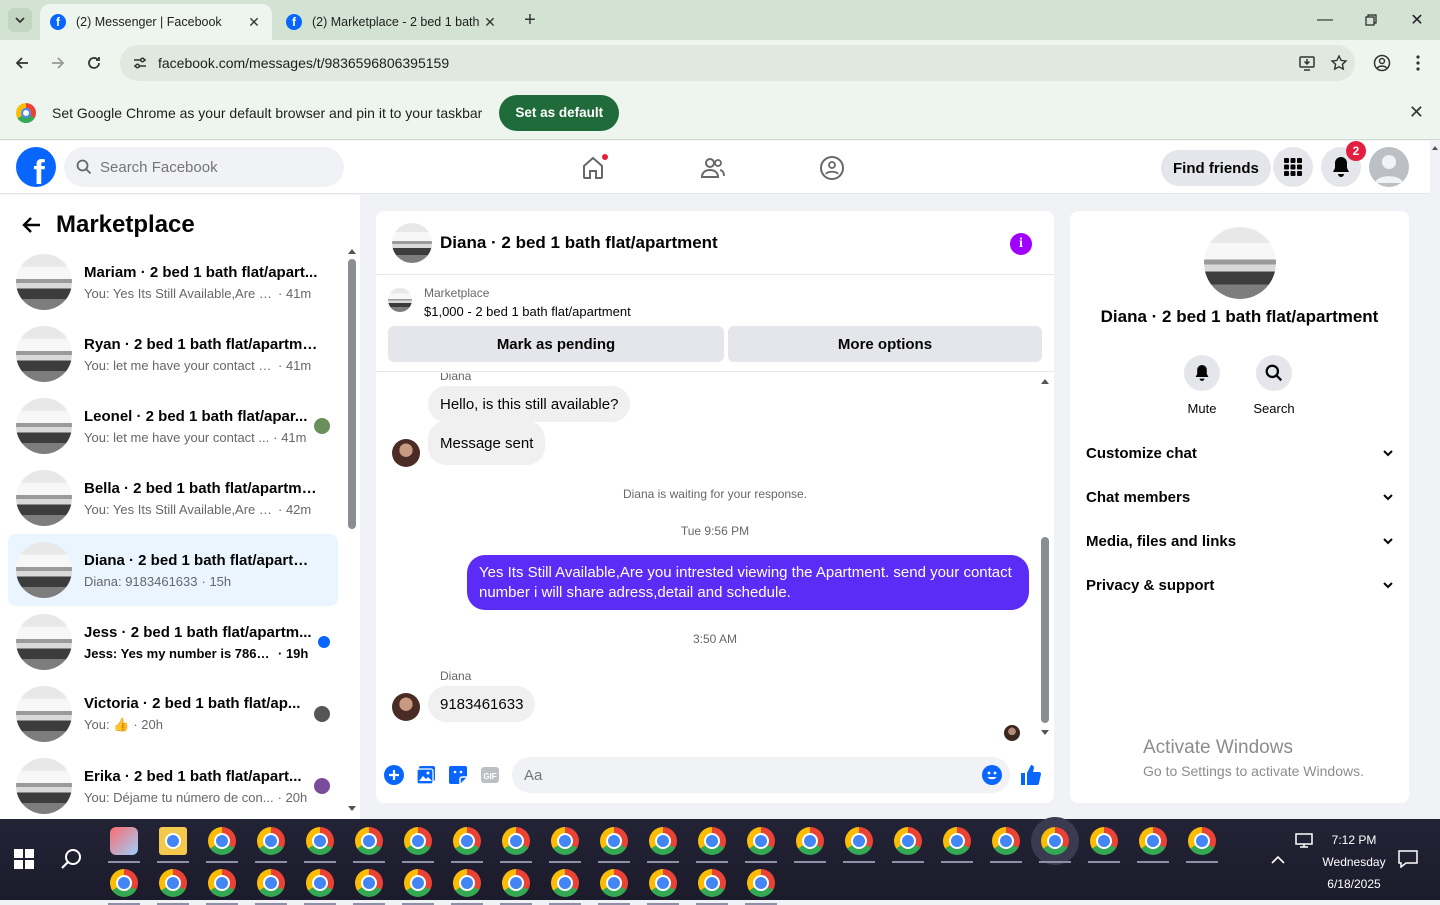  I want to click on notification-center-icon, so click(1408, 859).